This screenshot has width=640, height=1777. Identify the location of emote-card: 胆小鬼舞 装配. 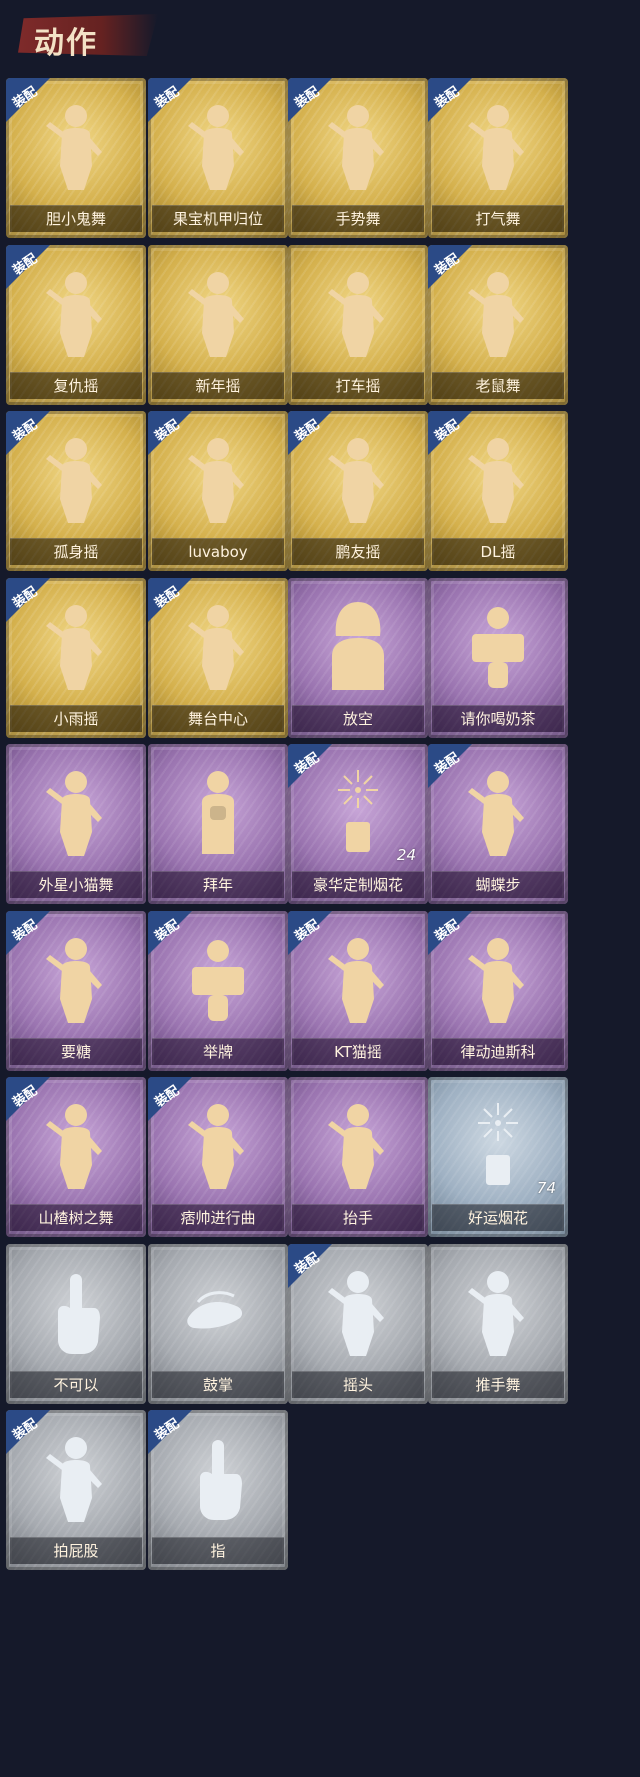
(76, 158).